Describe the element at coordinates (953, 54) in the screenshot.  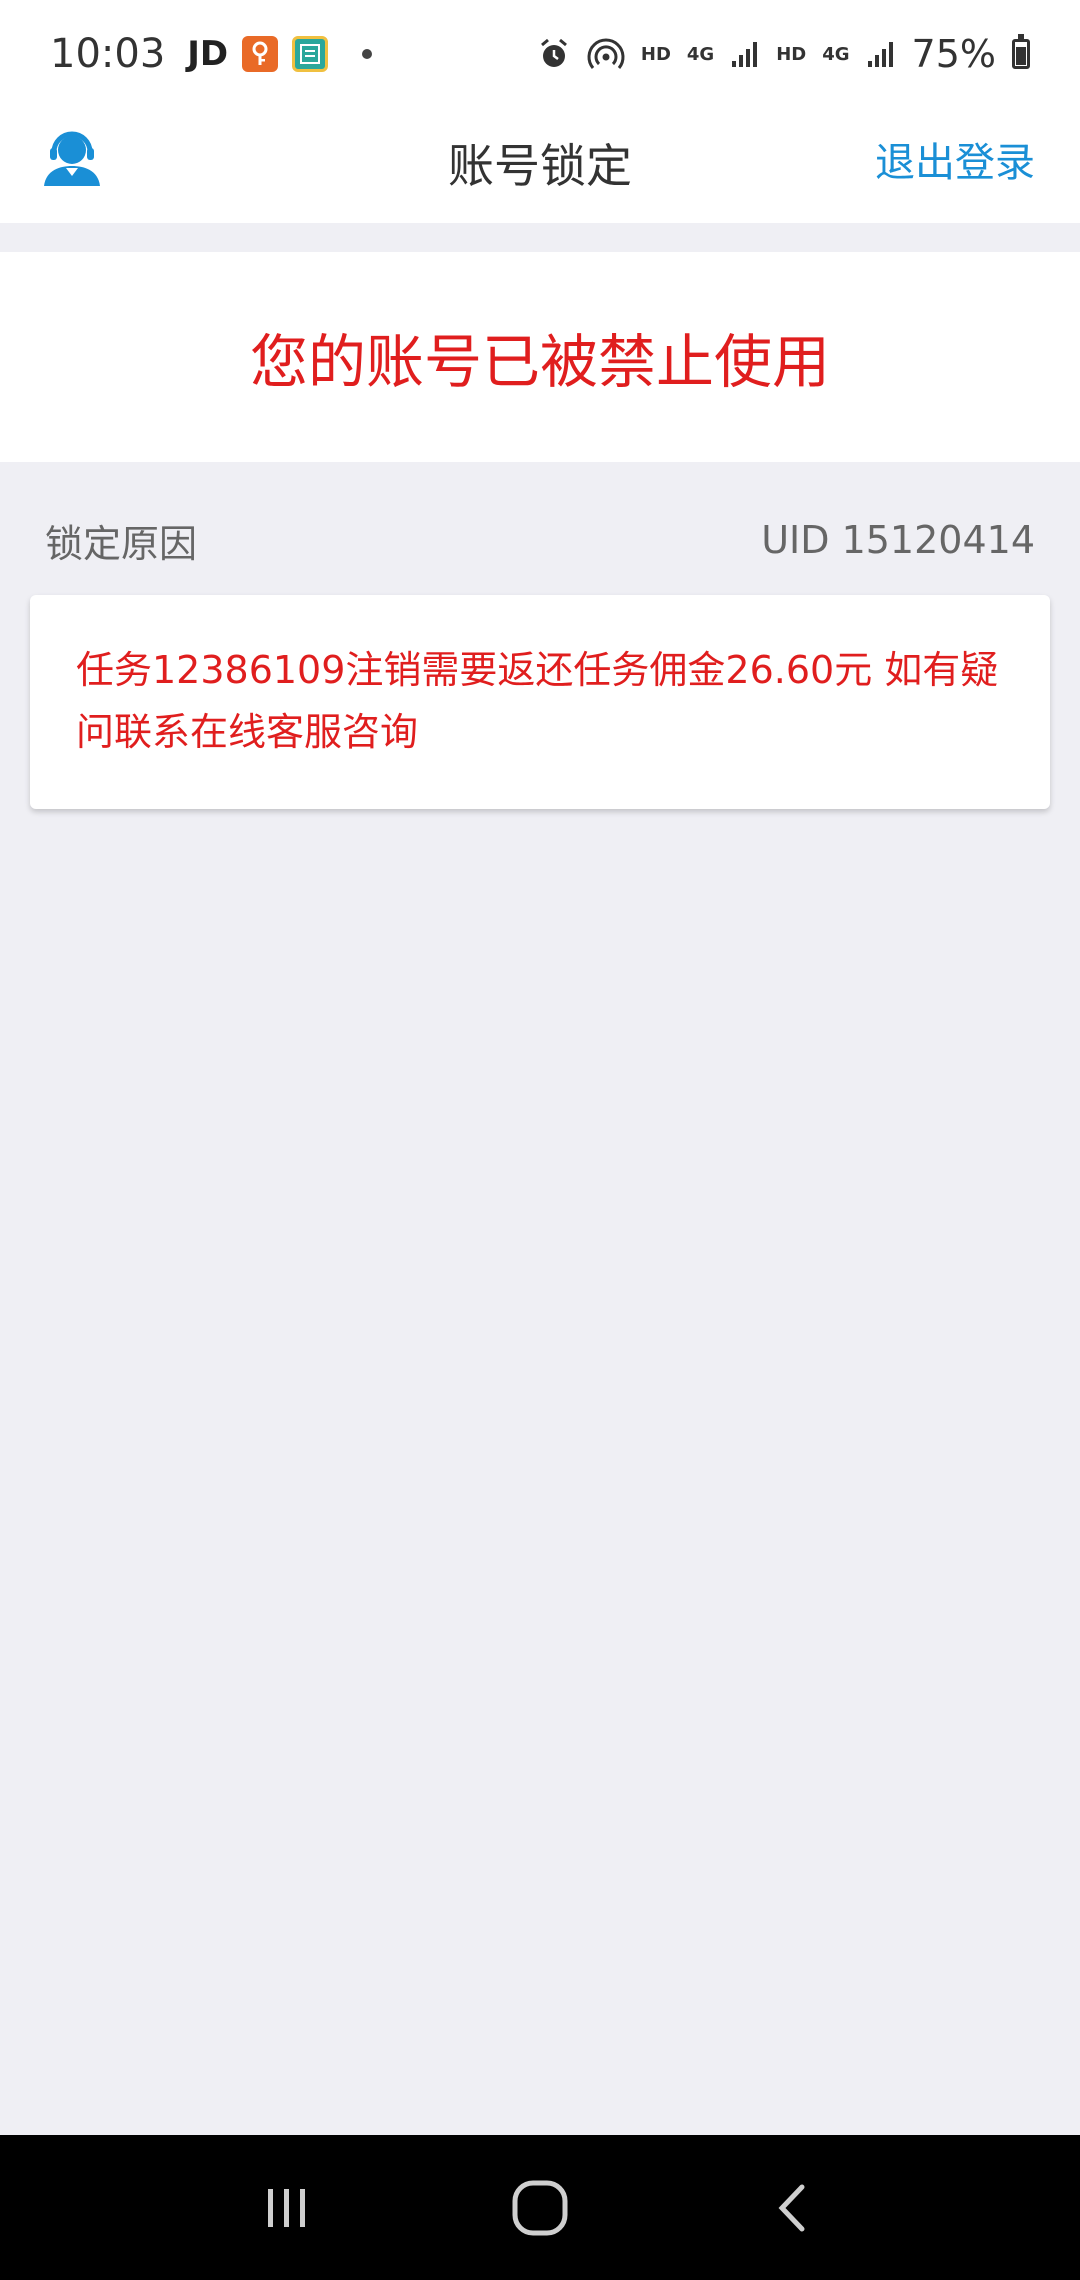
I see `battery-percent: 75%` at that location.